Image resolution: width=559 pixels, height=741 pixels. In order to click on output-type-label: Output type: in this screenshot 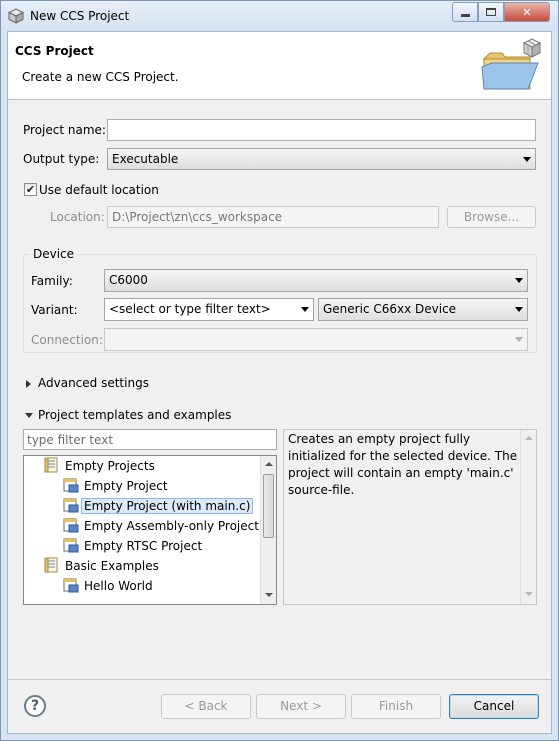, I will do `click(61, 159)`.